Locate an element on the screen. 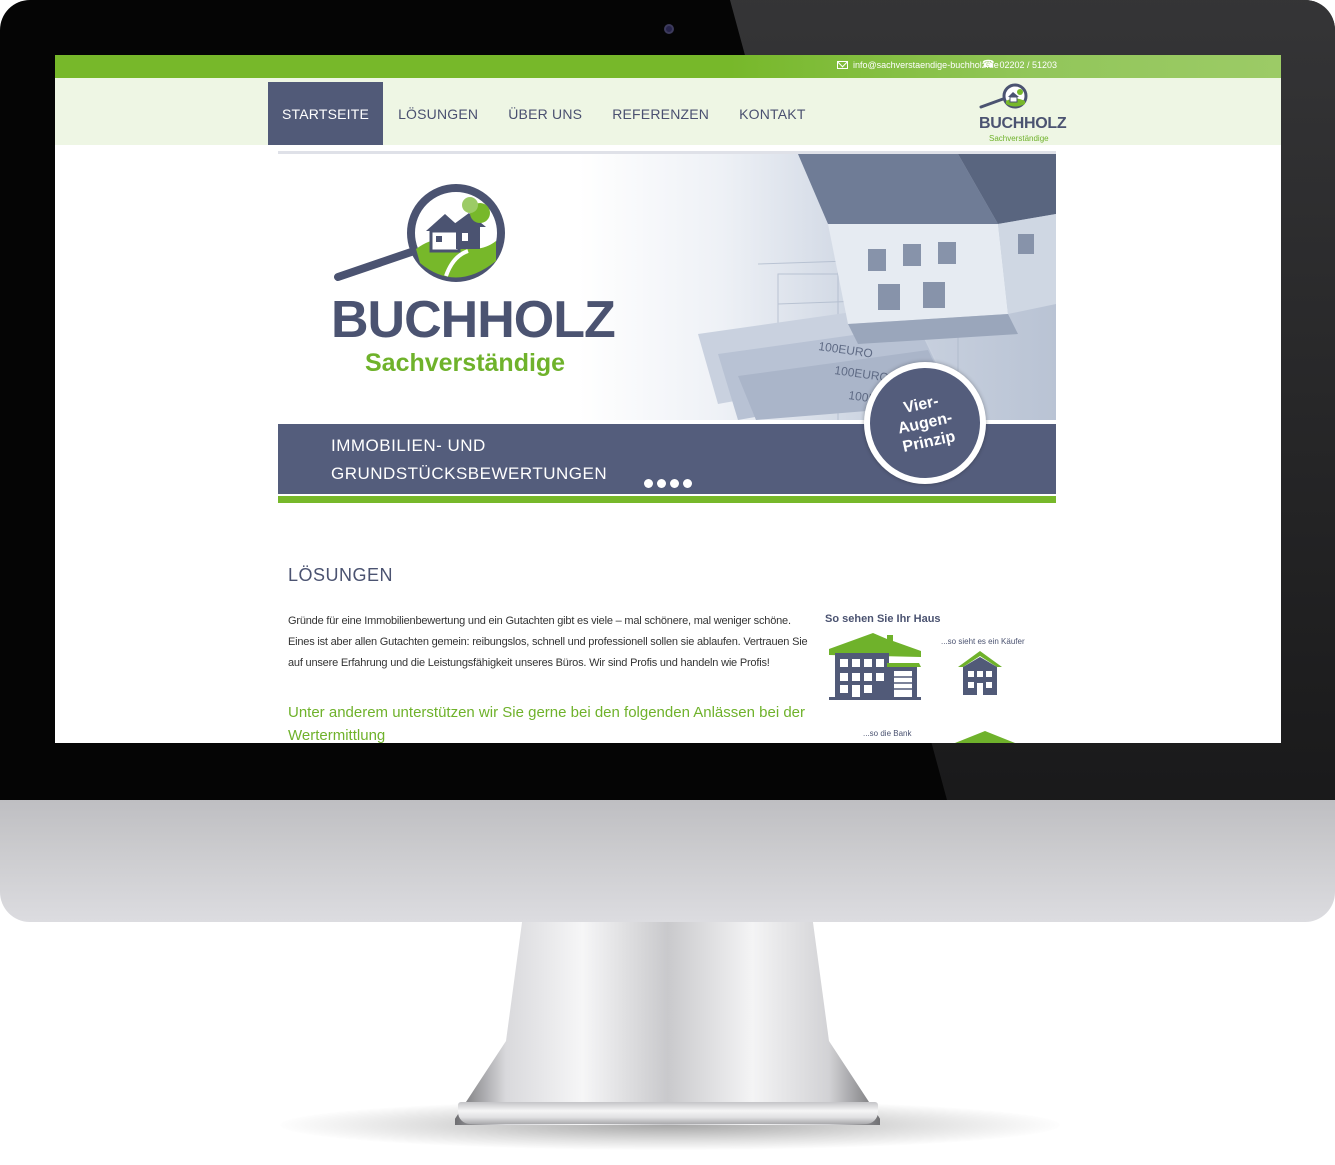  phone-icon: ☎ is located at coordinates (988, 64).